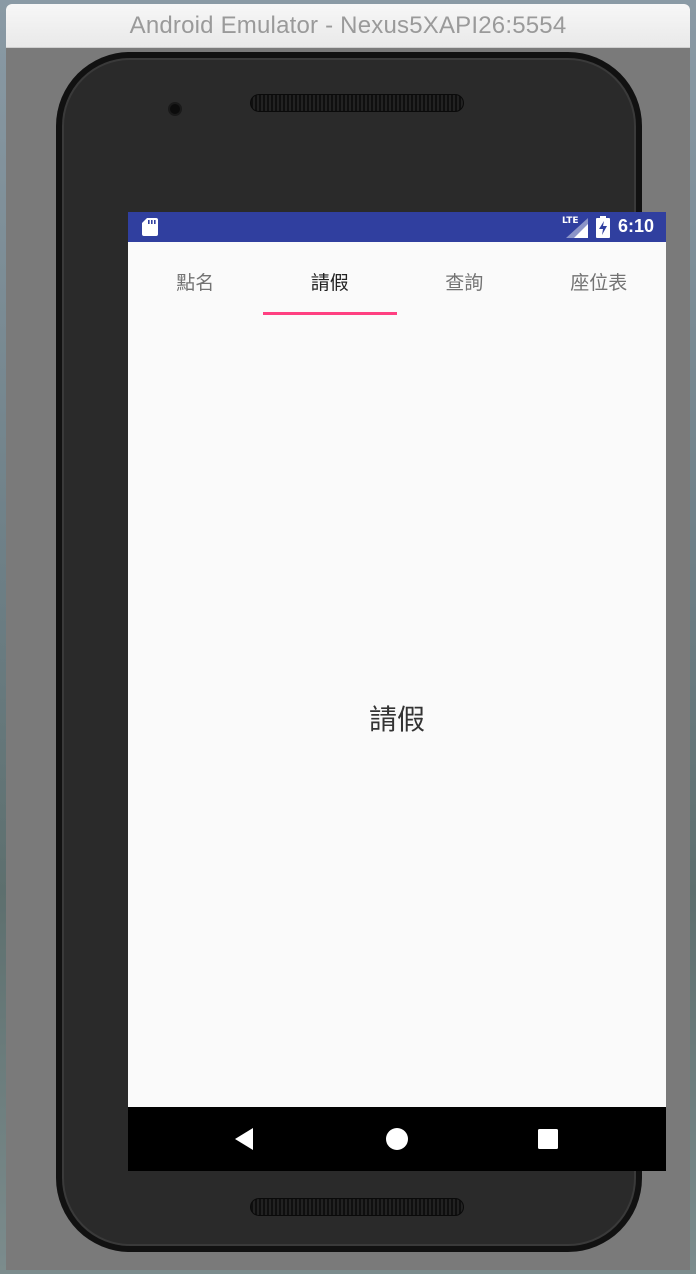  I want to click on front-camera-icon, so click(175, 109).